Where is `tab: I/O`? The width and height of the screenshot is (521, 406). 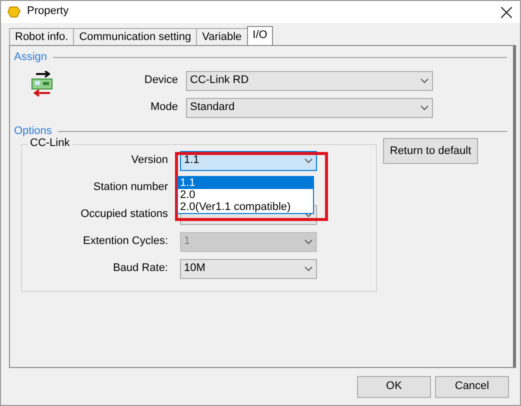 tab: I/O is located at coordinates (260, 35).